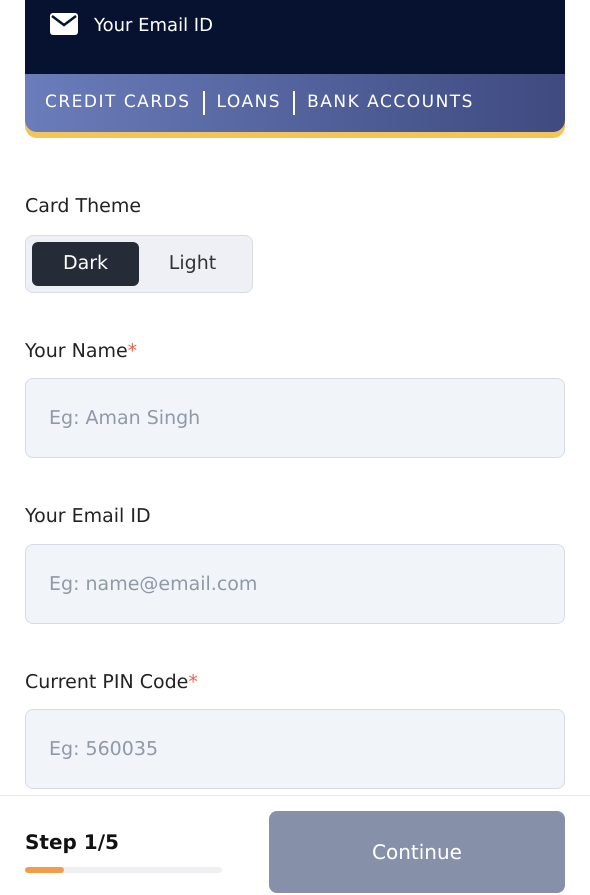  What do you see at coordinates (390, 102) in the screenshot?
I see `category-label: BANK ACCOUNTS` at bounding box center [390, 102].